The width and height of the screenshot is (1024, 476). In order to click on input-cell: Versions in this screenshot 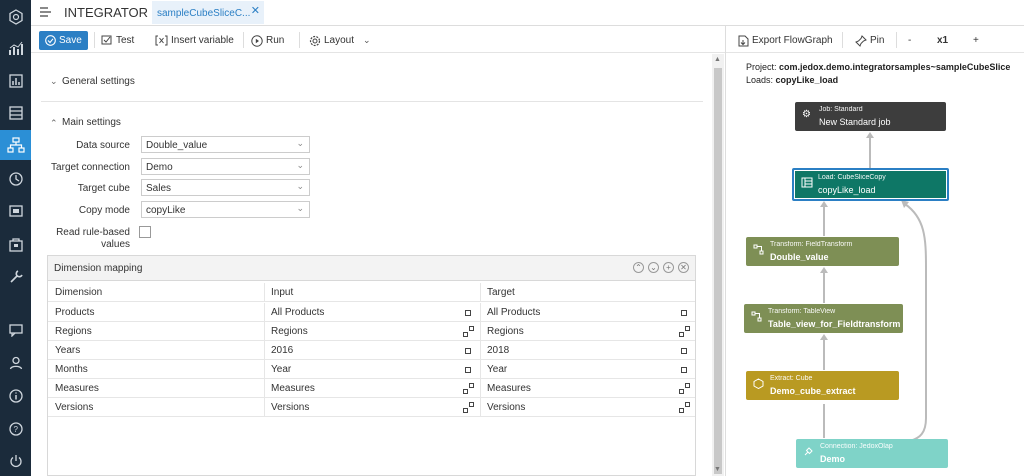, I will do `click(290, 407)`.